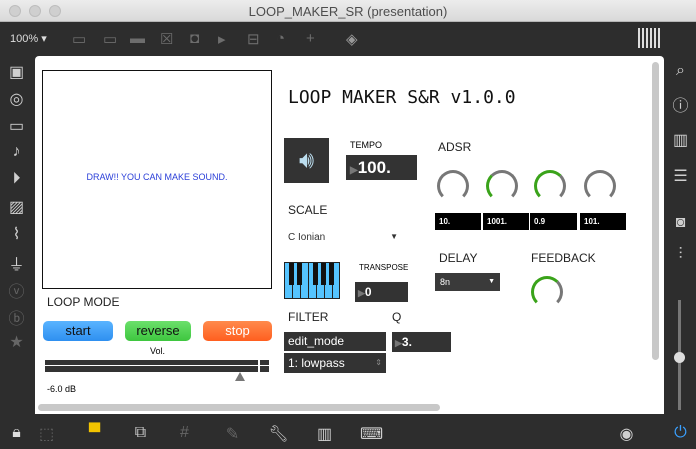 The height and width of the screenshot is (449, 696). What do you see at coordinates (680, 261) in the screenshot?
I see `mixer-icon: ⫶` at bounding box center [680, 261].